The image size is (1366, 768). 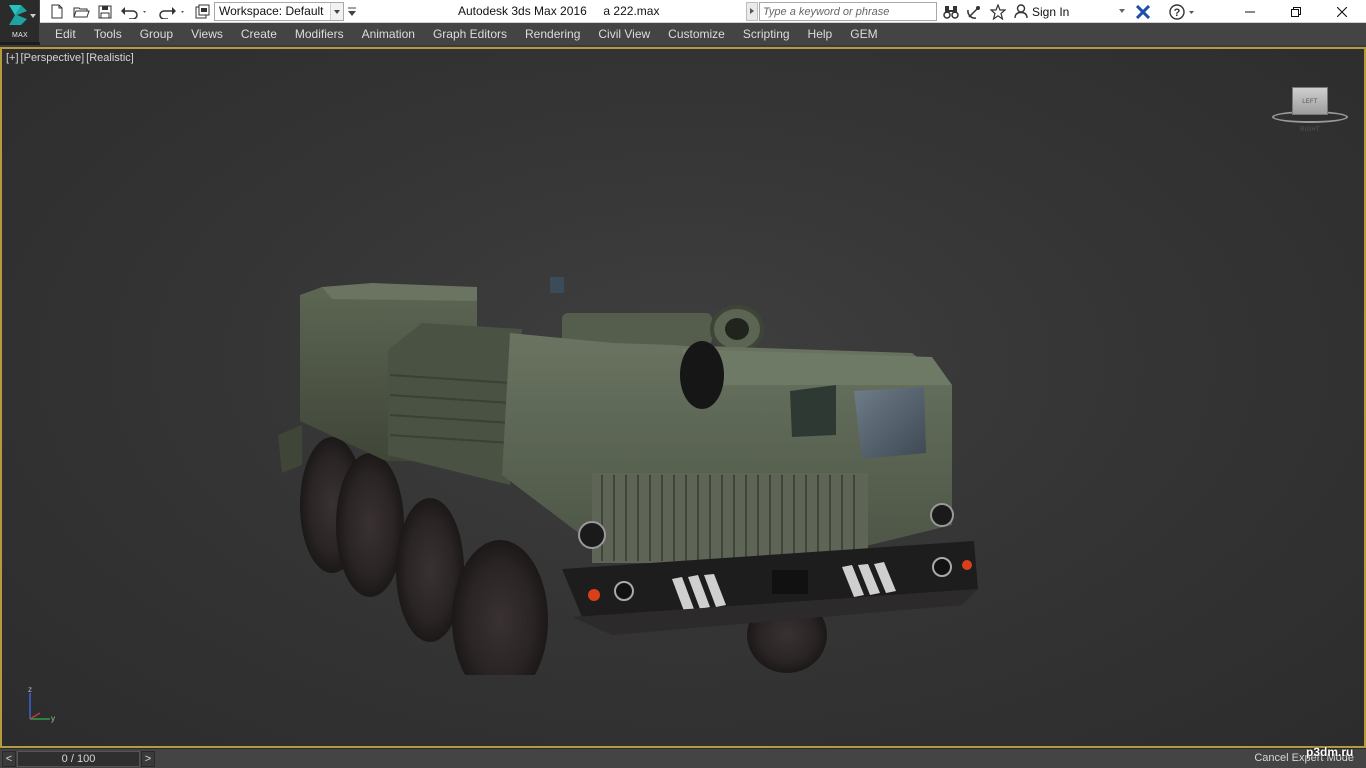 What do you see at coordinates (259, 34) in the screenshot?
I see `menu-create: Create` at bounding box center [259, 34].